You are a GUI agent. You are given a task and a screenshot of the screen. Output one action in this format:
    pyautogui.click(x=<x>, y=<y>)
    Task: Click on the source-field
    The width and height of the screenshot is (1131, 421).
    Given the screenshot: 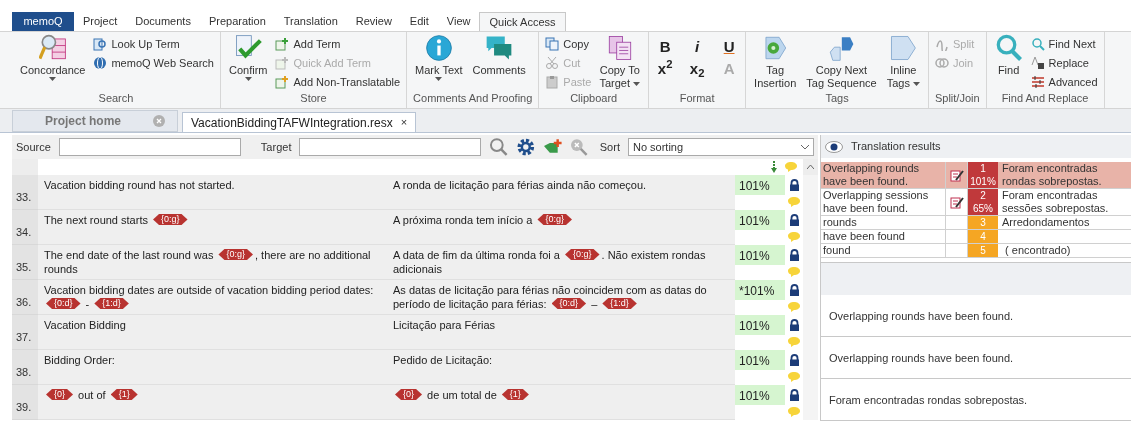 What is the action you would take?
    pyautogui.click(x=149, y=147)
    